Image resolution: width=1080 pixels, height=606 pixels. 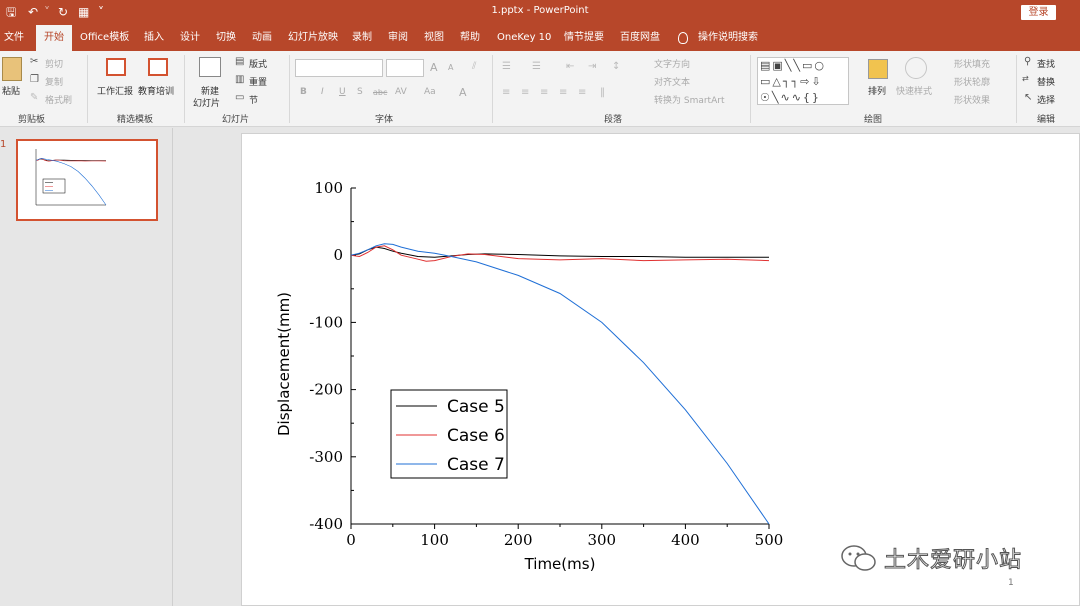 I want to click on edu-training-icon, so click(x=158, y=67).